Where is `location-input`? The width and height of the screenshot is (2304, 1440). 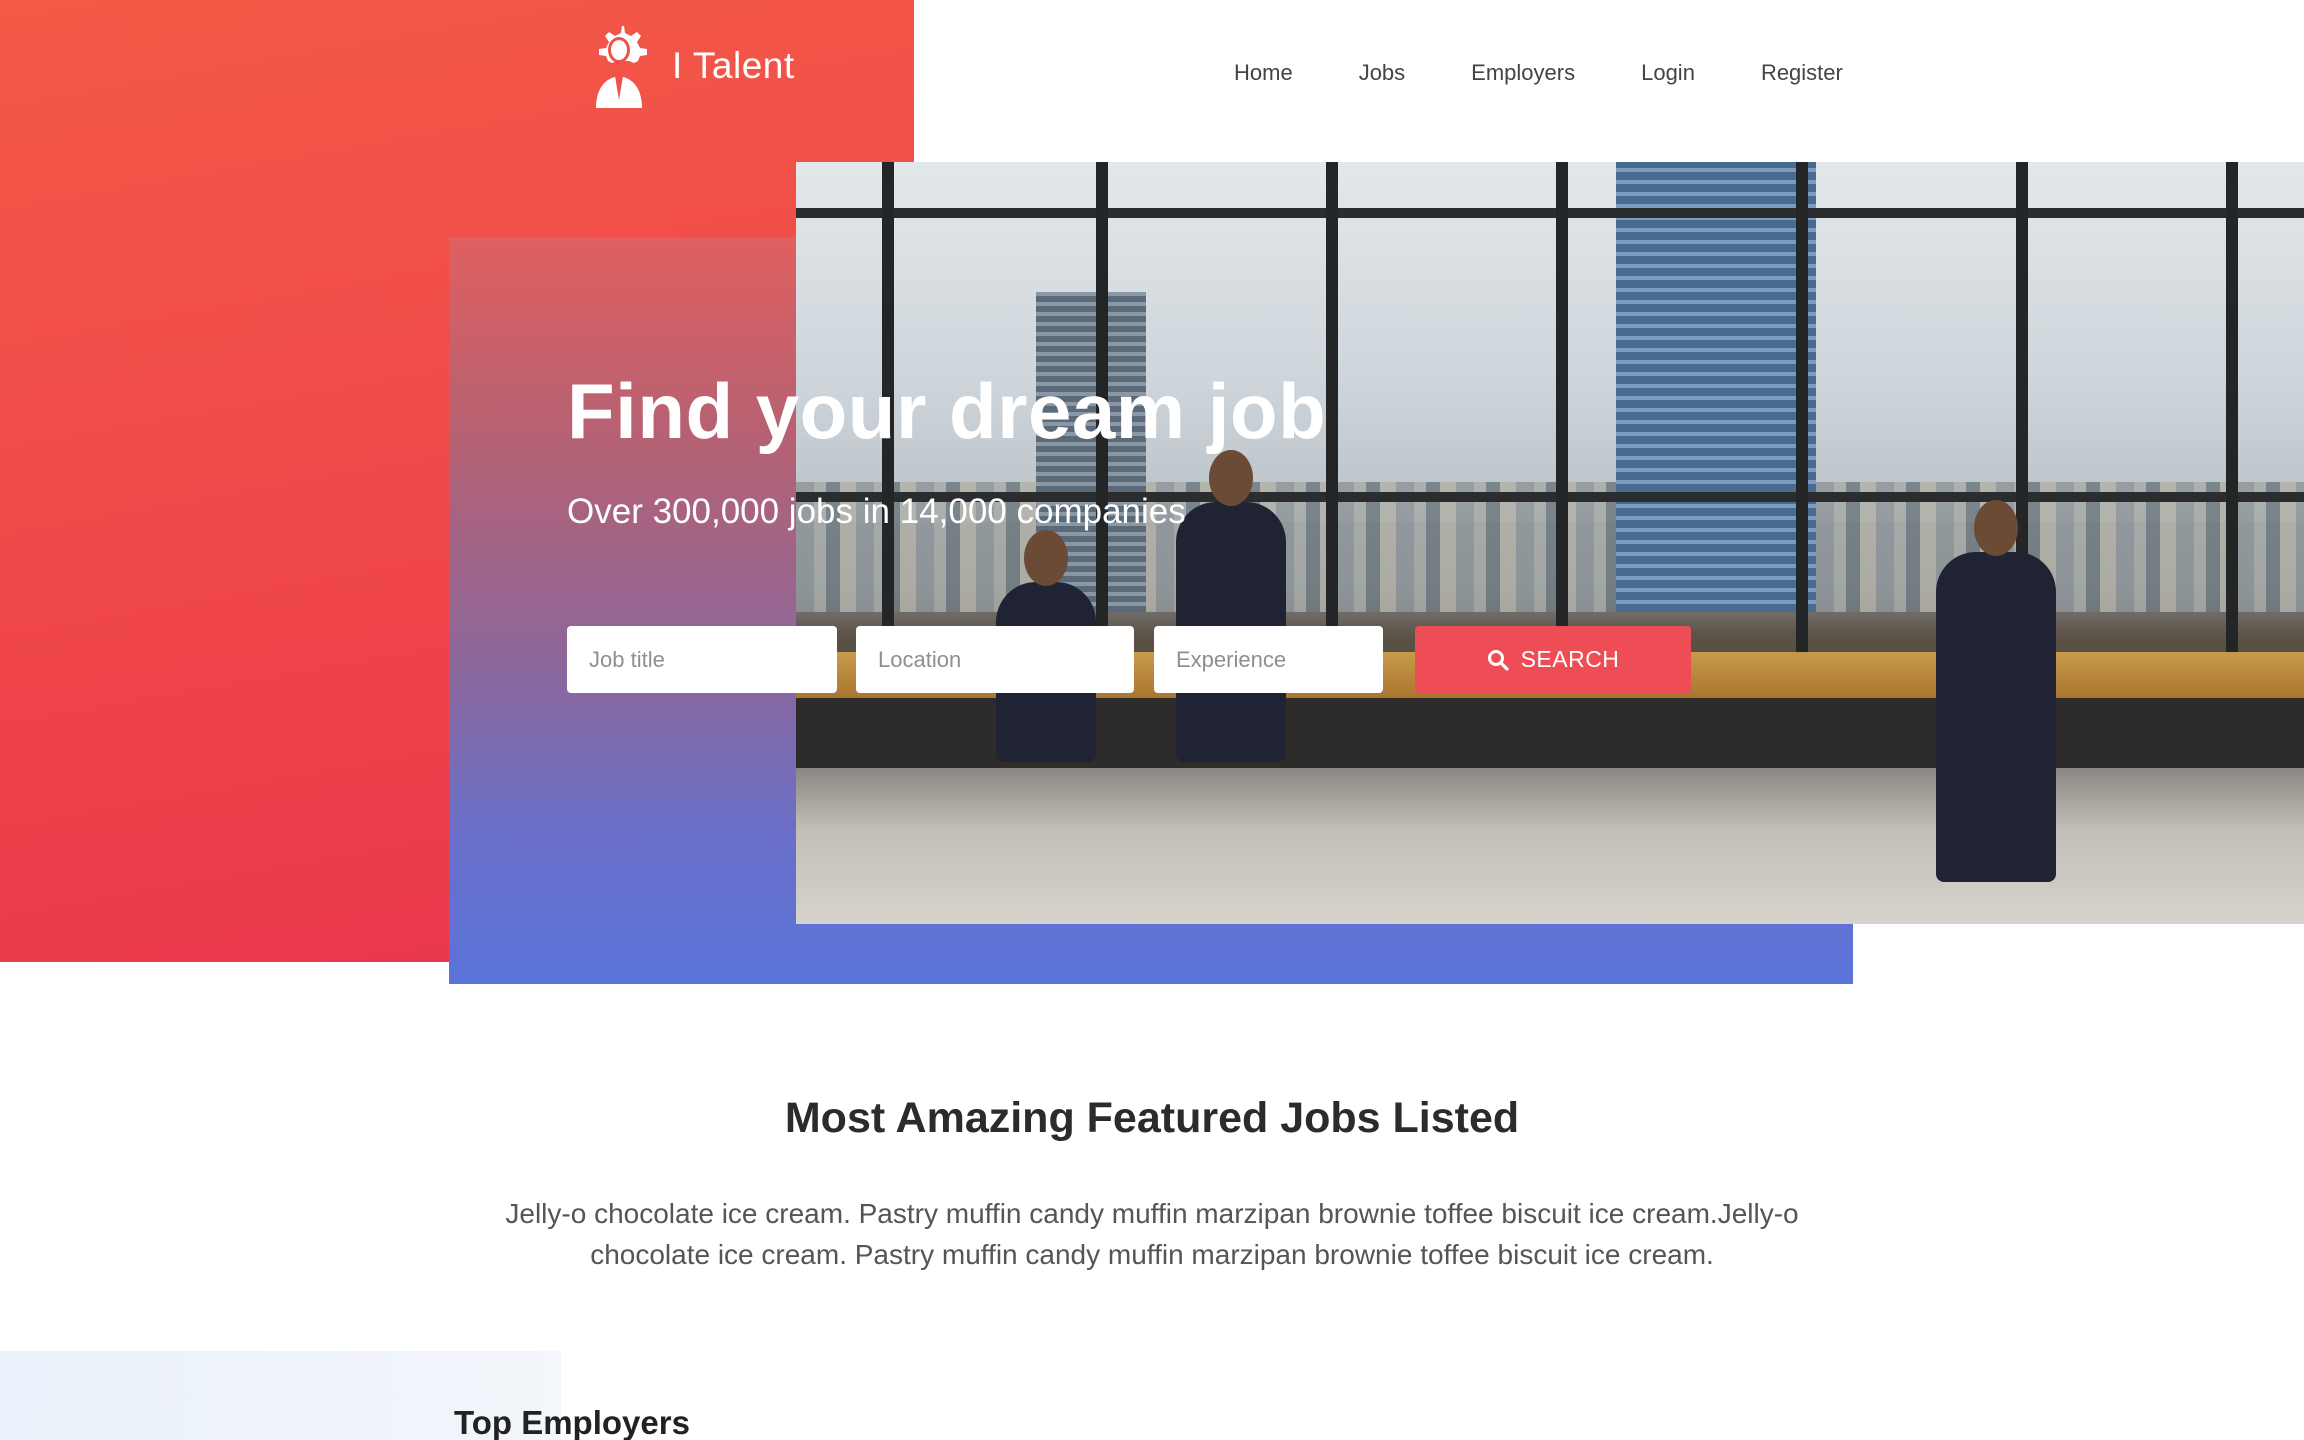 location-input is located at coordinates (995, 659).